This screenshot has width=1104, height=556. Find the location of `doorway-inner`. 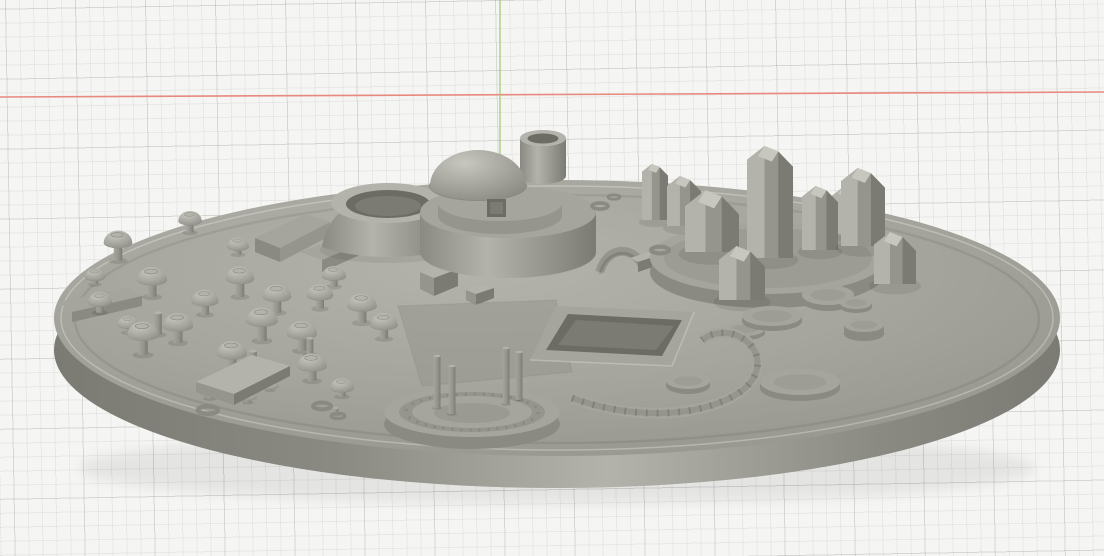

doorway-inner is located at coordinates (496, 208).